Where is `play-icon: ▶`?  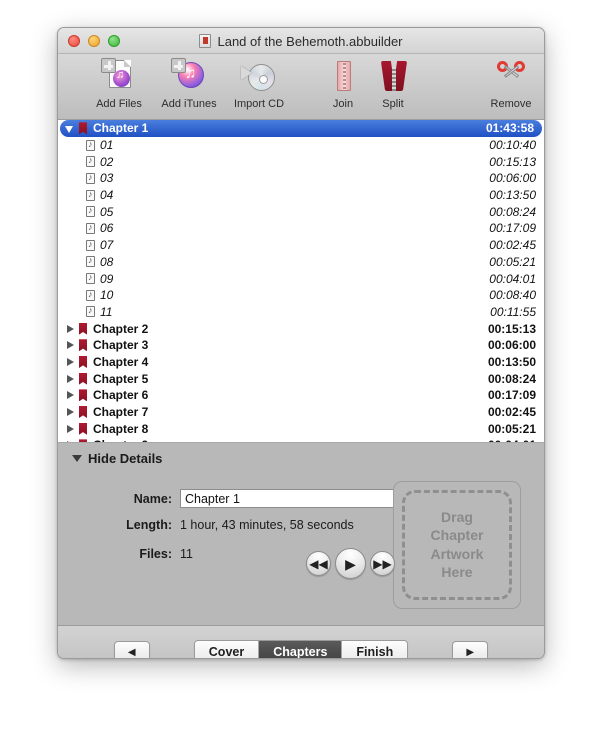 play-icon: ▶ is located at coordinates (350, 563).